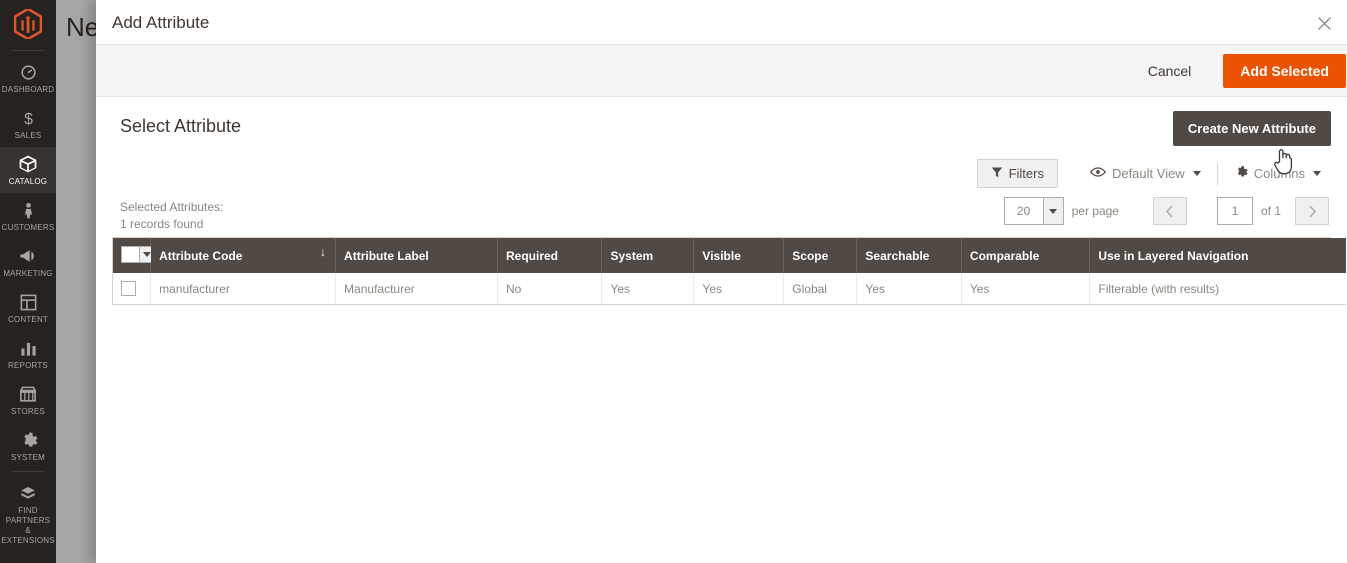 The image size is (1347, 563). I want to click on view-switcher: Default View, so click(1145, 173).